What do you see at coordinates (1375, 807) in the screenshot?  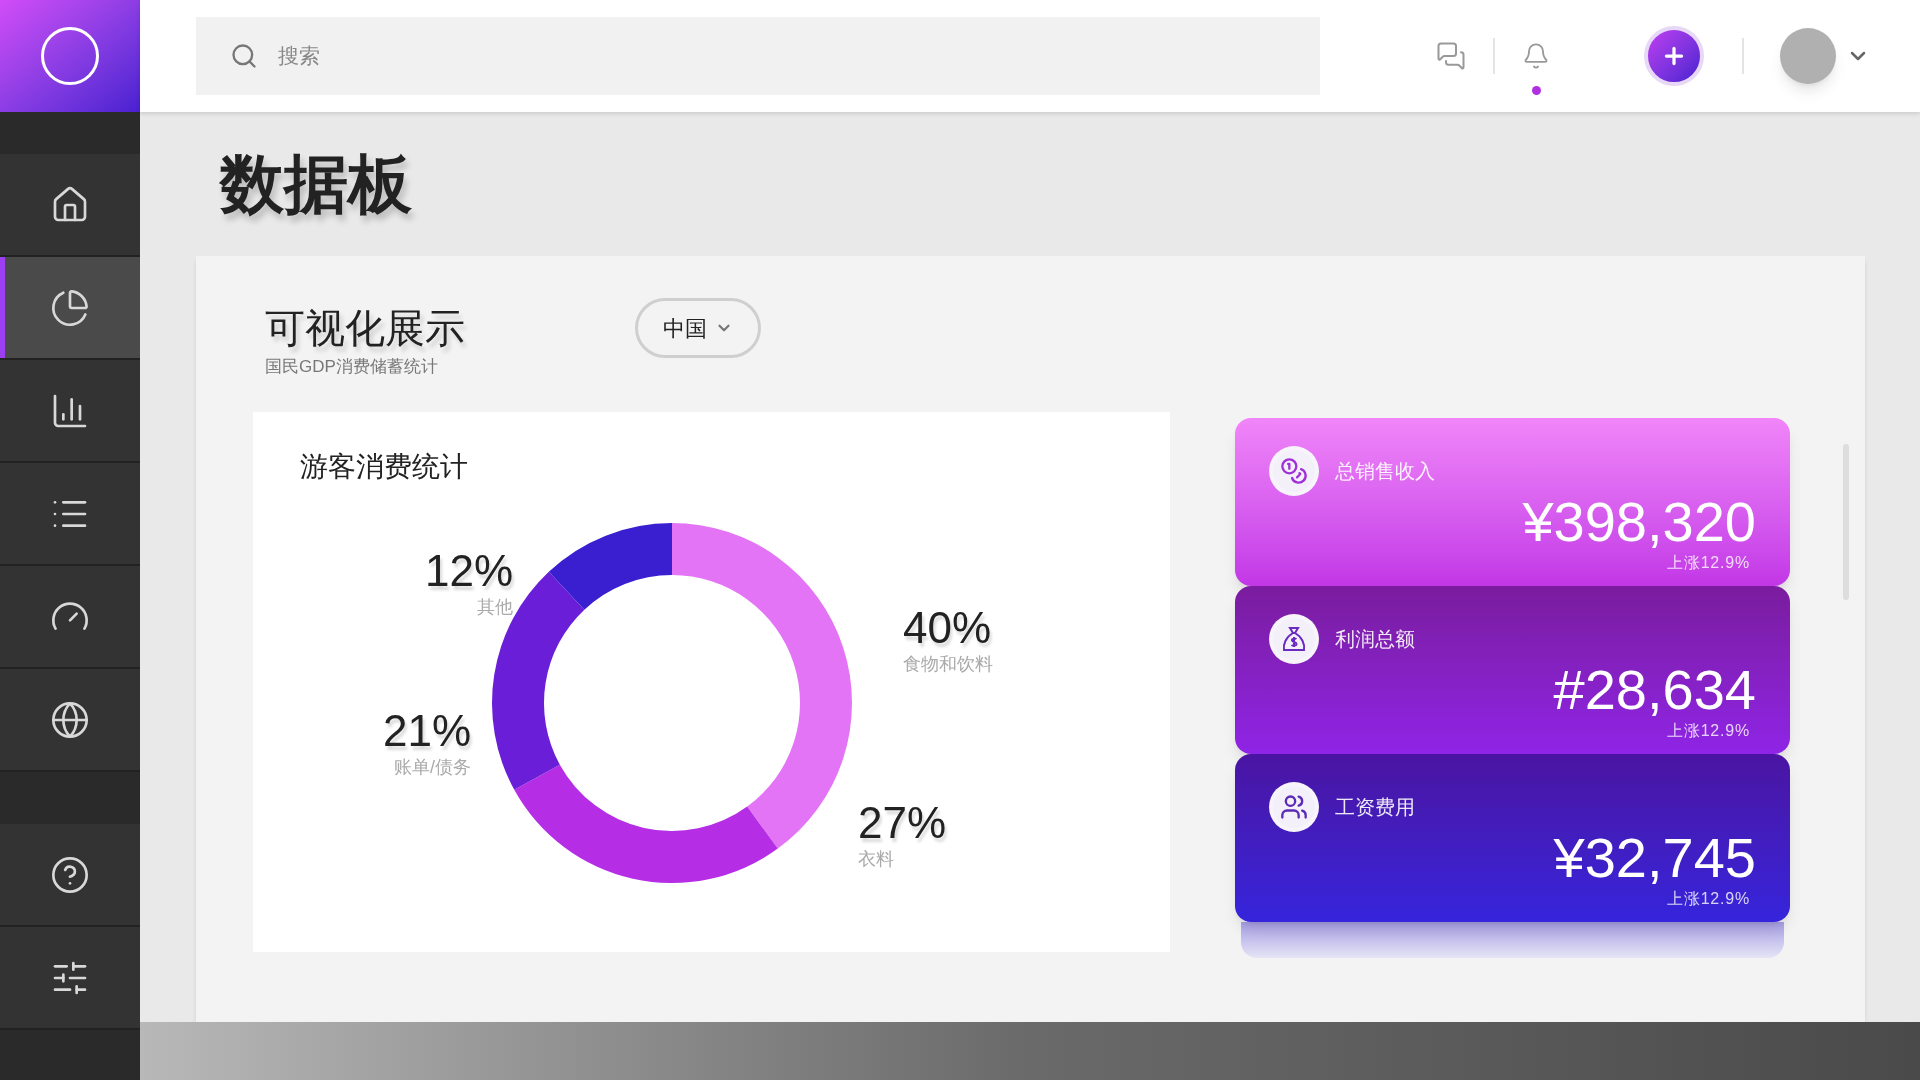 I see `stat-title: 工资费用` at bounding box center [1375, 807].